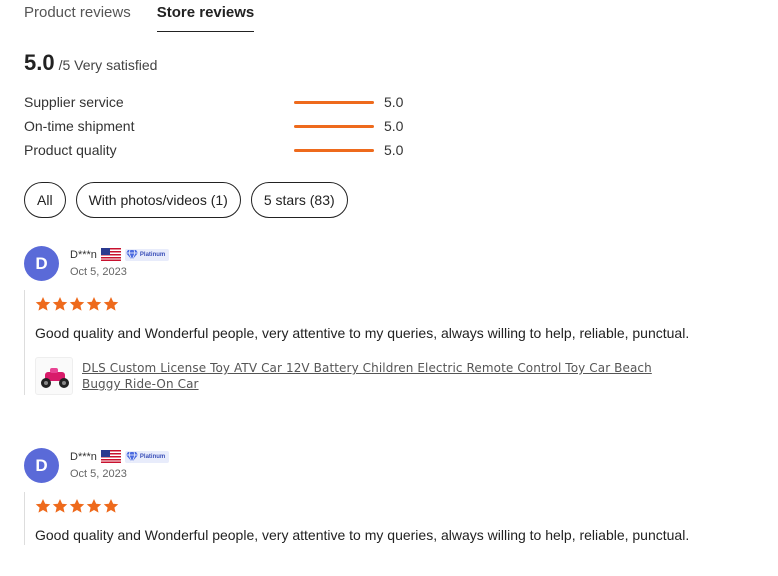 Image resolution: width=778 pixels, height=576 pixels. Describe the element at coordinates (224, 152) in the screenshot. I see `metric-product-quality: Product quality 5.0` at that location.